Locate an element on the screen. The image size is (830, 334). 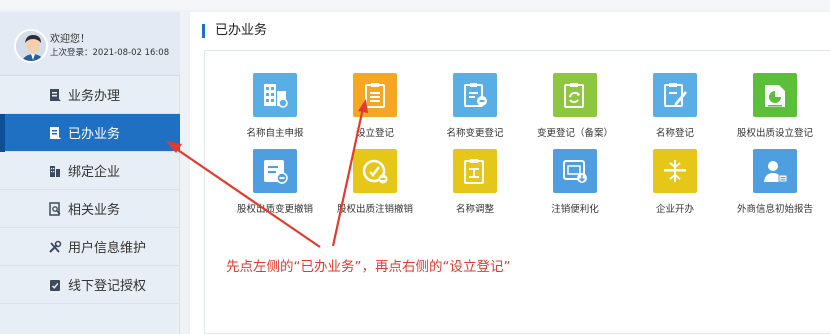
tile-label: 变更登记（备案） is located at coordinates (574, 133).